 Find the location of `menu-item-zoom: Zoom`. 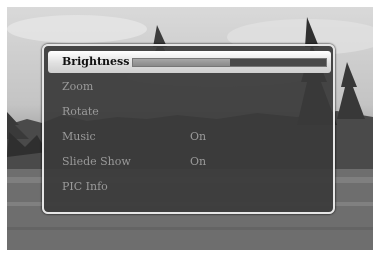

menu-item-zoom: Zoom is located at coordinates (189, 87).